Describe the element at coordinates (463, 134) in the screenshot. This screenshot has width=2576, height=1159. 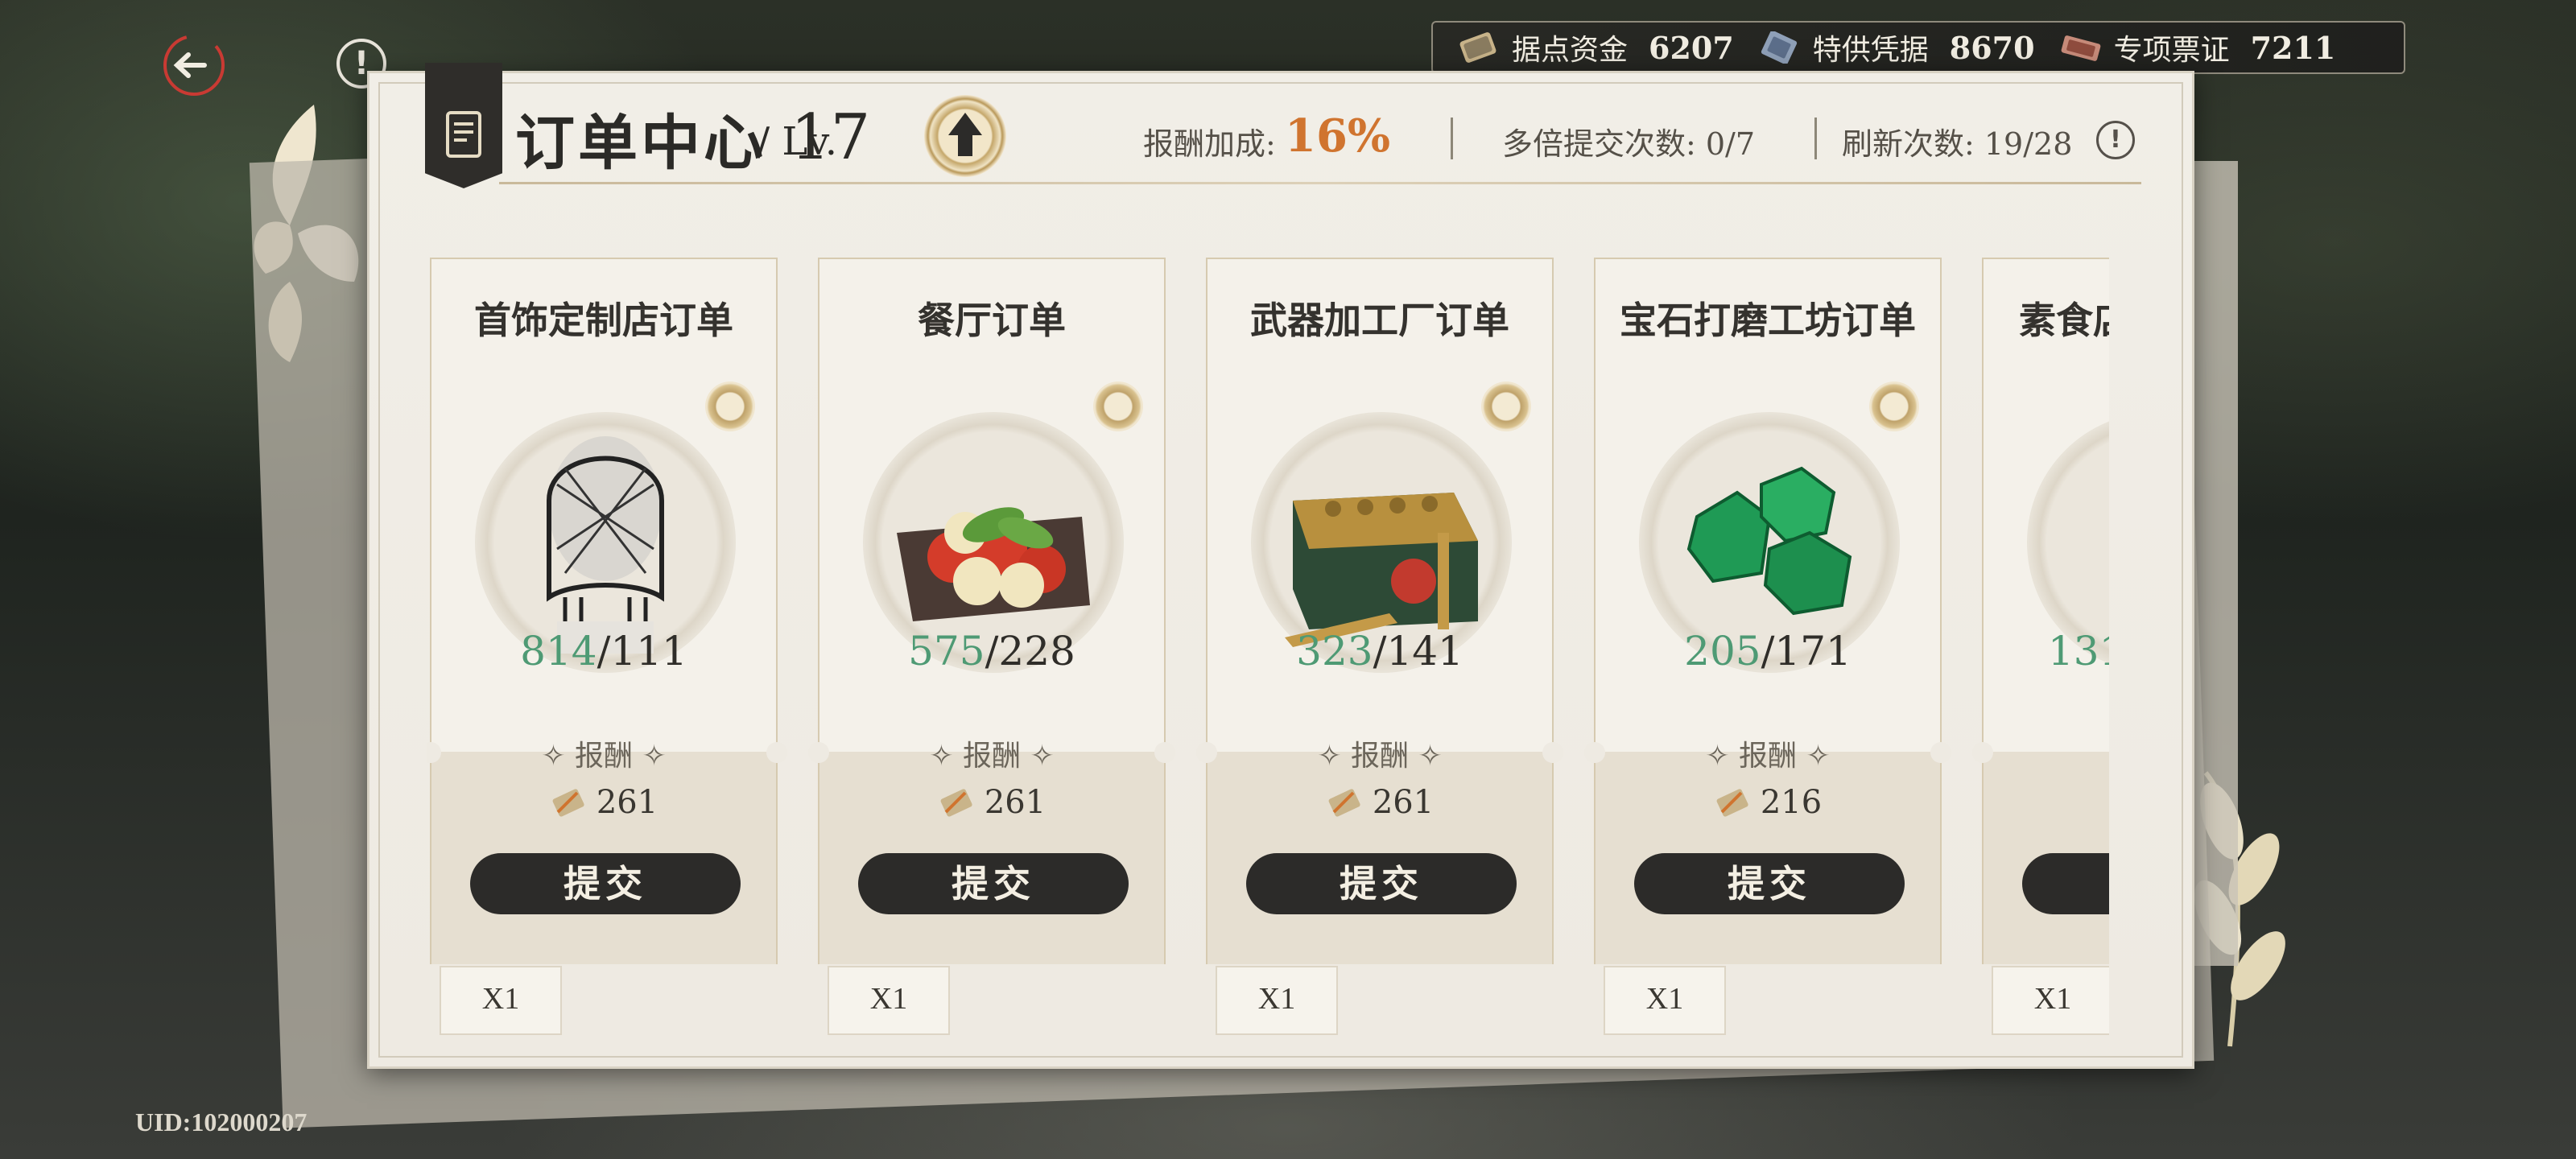
I see `scroll-icon` at that location.